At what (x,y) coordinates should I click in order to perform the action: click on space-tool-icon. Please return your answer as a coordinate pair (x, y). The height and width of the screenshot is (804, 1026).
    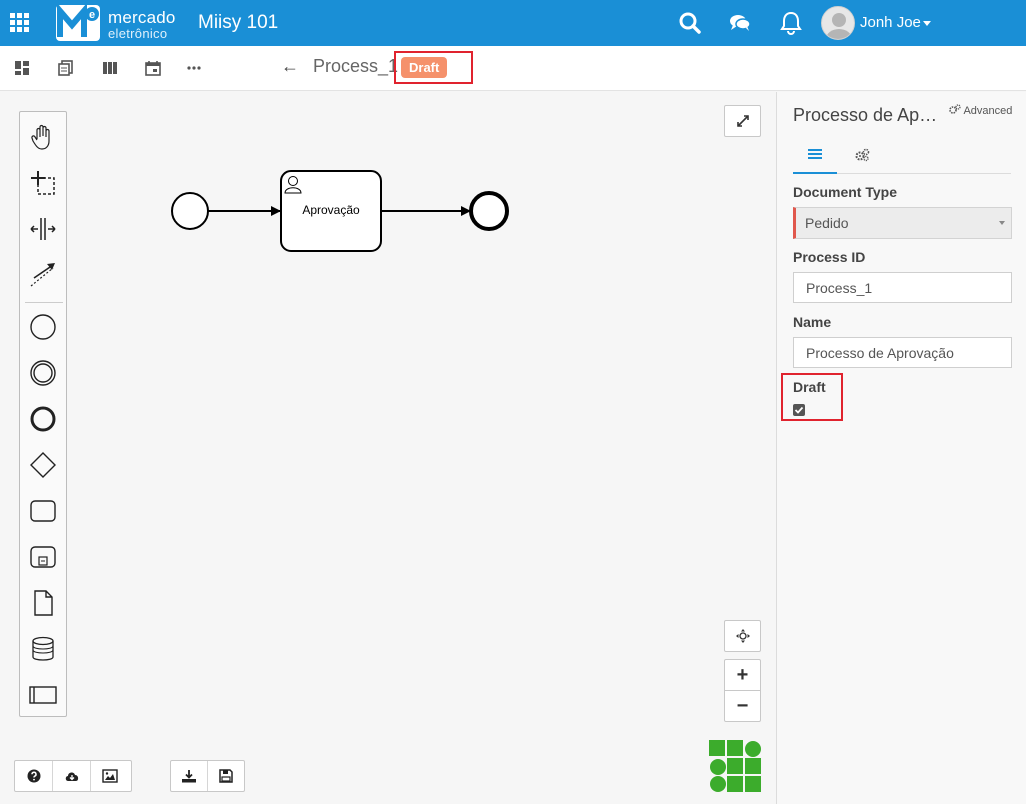
    Looking at the image, I should click on (43, 229).